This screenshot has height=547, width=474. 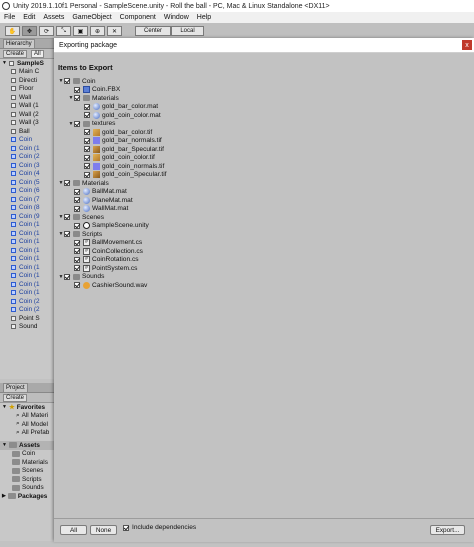 I want to click on export-tree-item: gold_bar_normals.tif, so click(x=120, y=141).